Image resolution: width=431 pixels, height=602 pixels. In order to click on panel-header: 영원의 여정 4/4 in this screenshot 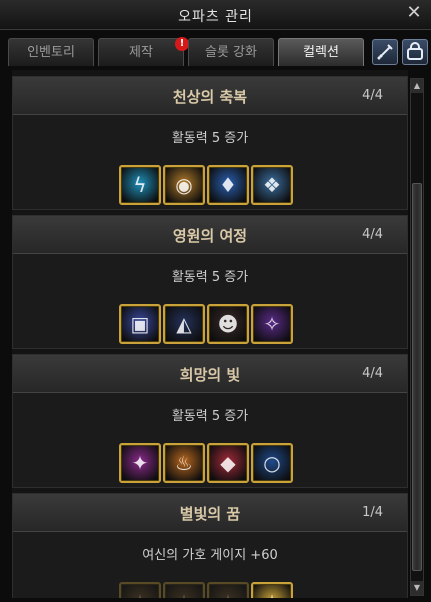, I will do `click(210, 235)`.